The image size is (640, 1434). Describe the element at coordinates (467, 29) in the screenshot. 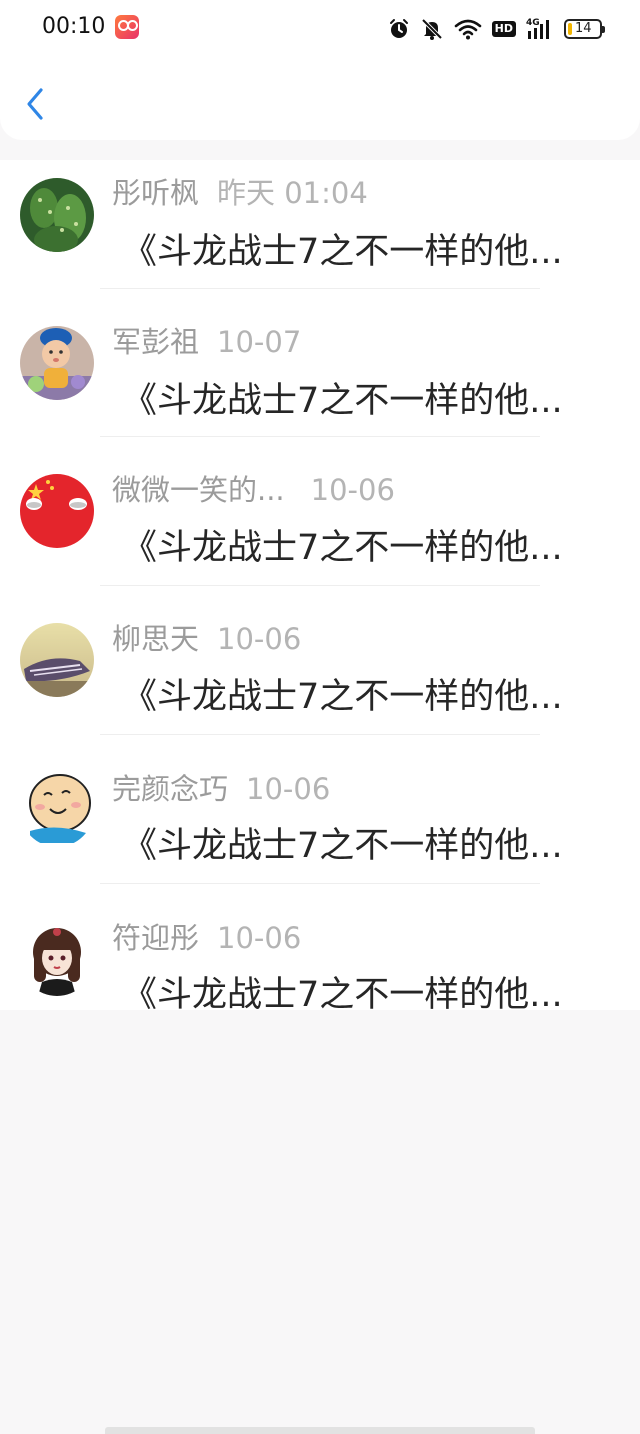

I see `wifi-icon` at that location.